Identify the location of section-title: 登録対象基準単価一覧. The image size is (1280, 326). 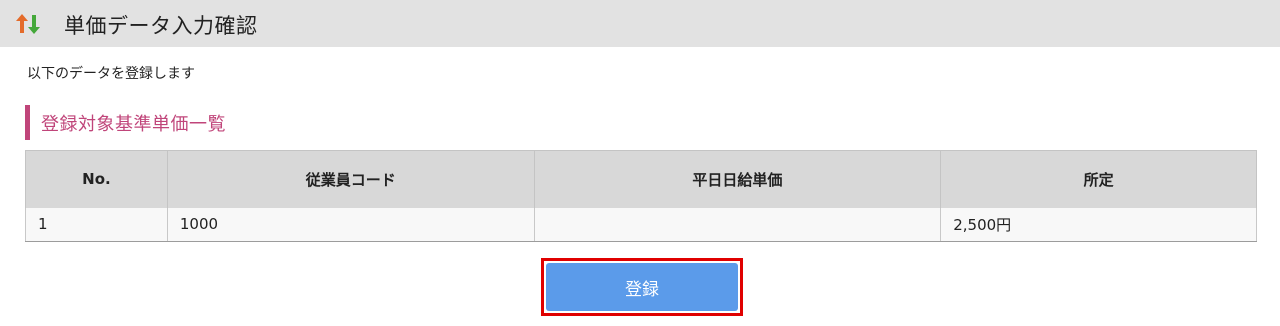
(133, 124).